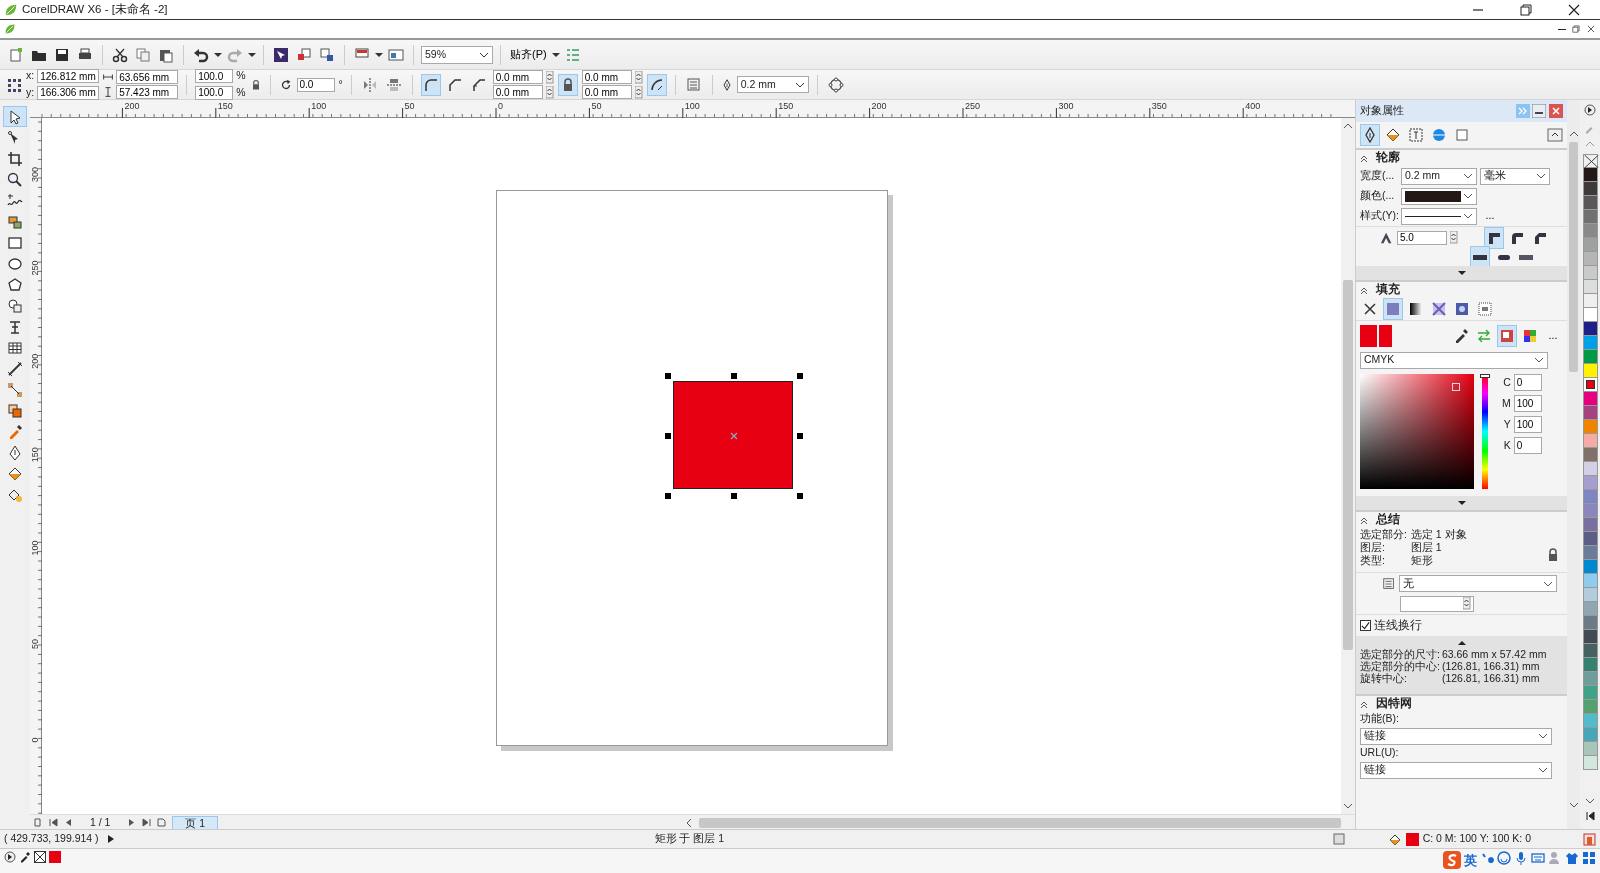  I want to click on section-title: 总结, so click(1388, 520).